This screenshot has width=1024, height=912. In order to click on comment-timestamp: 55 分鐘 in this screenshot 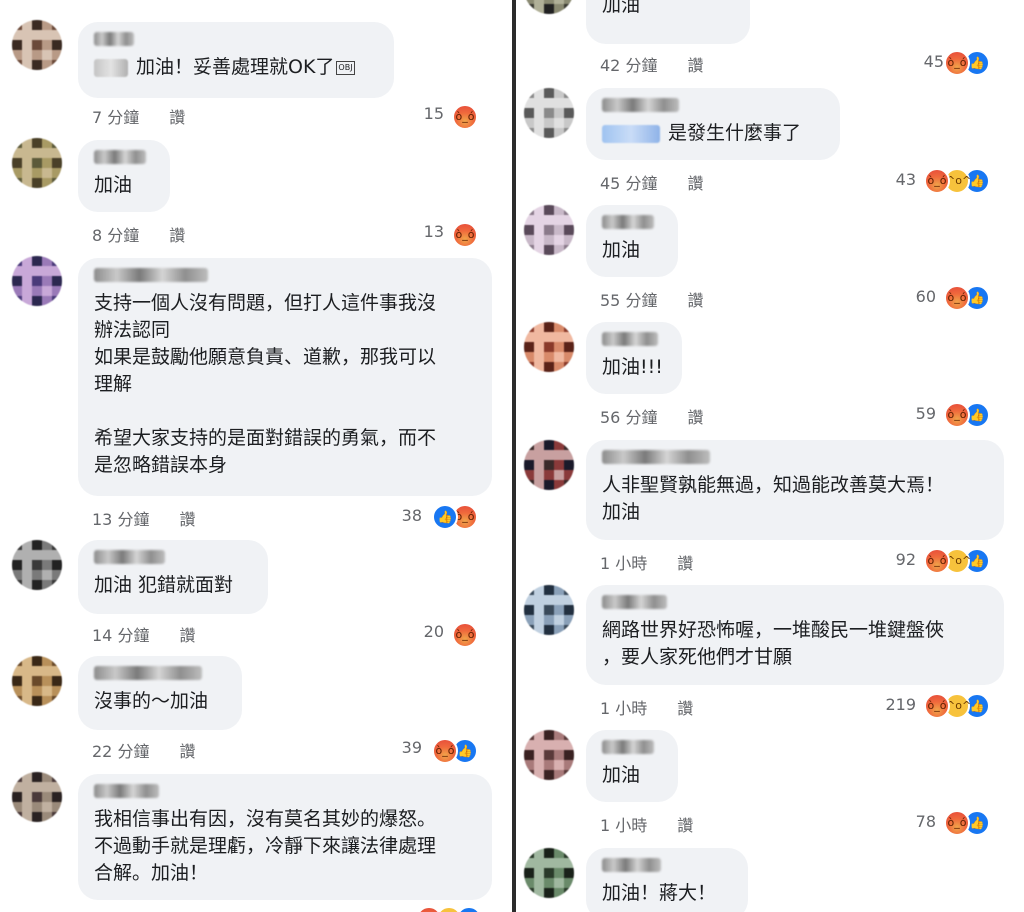, I will do `click(628, 299)`.